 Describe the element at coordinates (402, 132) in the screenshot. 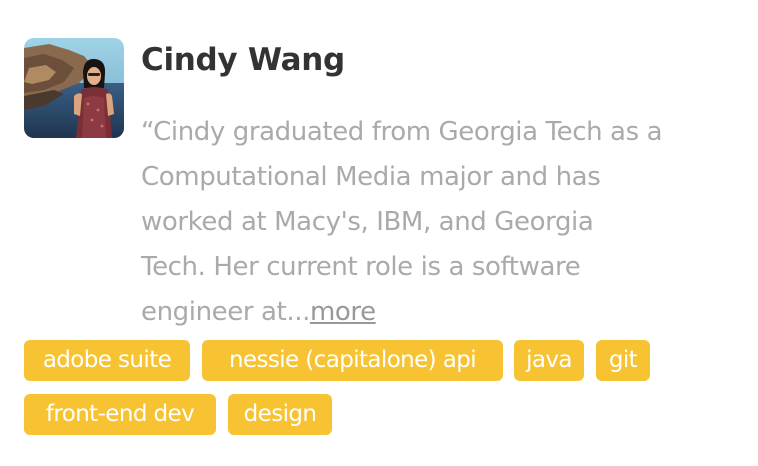

I see `bio-line: “Cindy graduated from Georgia Tech as a` at that location.